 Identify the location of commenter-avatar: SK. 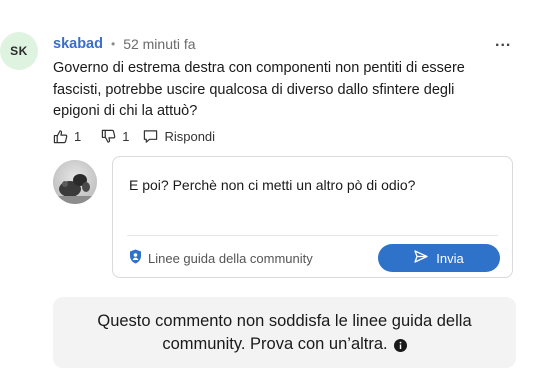
(19, 51).